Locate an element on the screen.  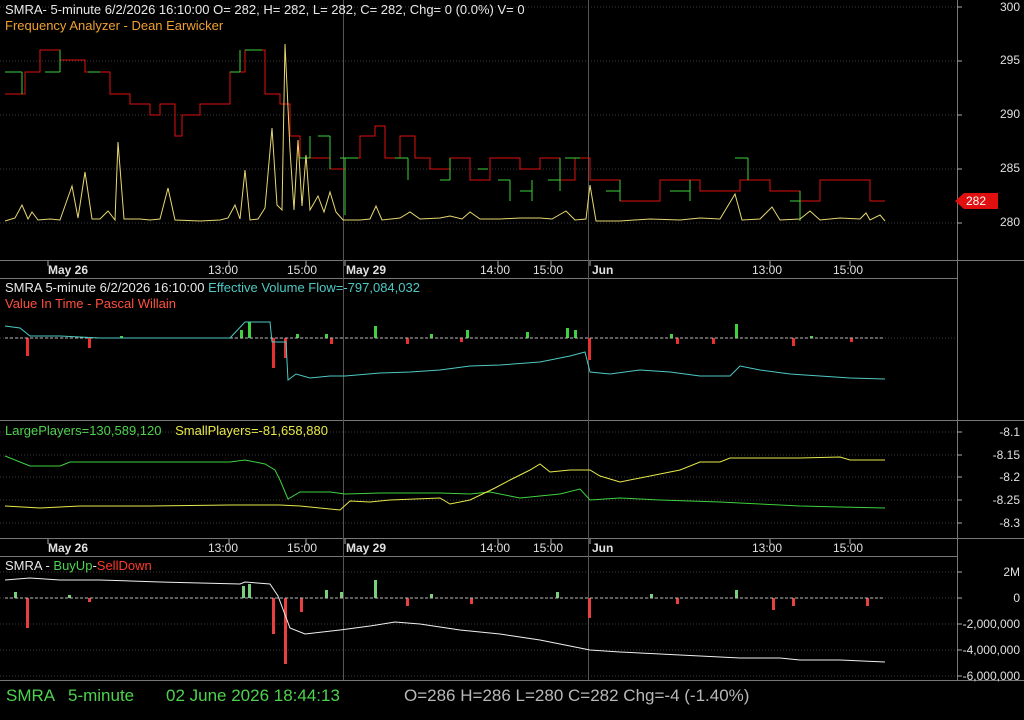
vit-bars-green is located at coordinates (466, 330).